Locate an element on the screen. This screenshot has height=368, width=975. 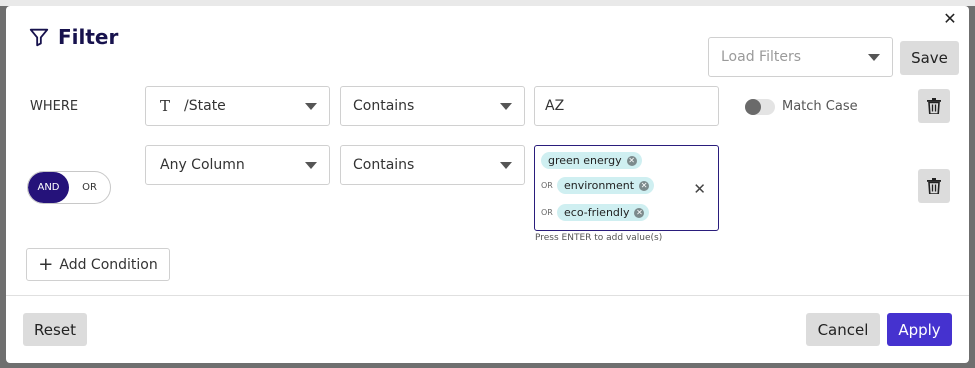
logic-and-option: AND is located at coordinates (48, 187).